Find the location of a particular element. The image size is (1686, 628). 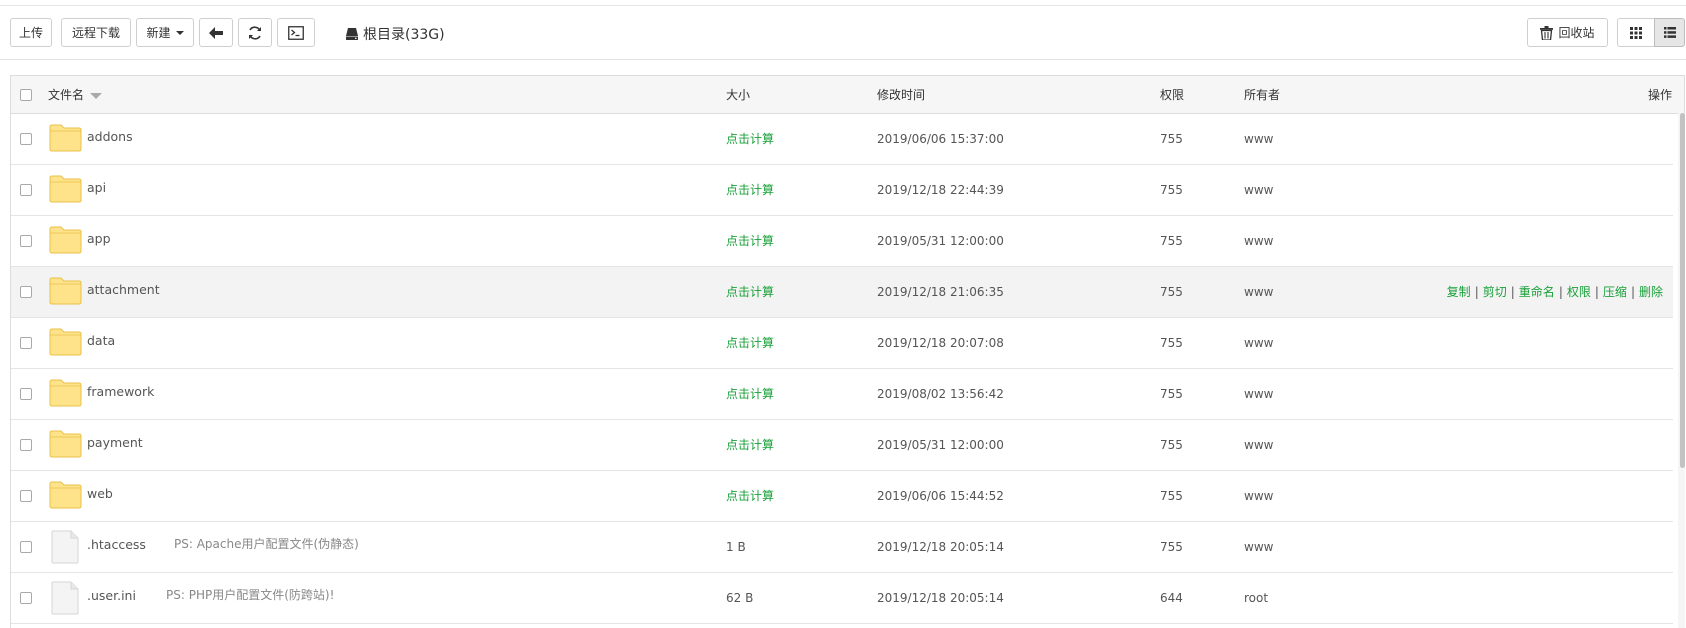

modified-time: 2019/06/06 15:37:00 is located at coordinates (940, 139).